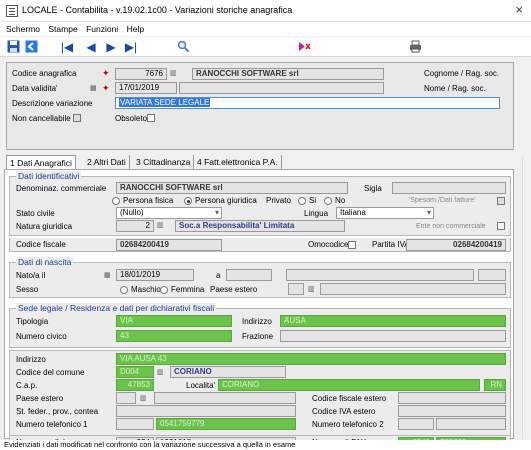 Image resolution: width=531 pixels, height=450 pixels. I want to click on cf-field: 02684200419, so click(169, 245).